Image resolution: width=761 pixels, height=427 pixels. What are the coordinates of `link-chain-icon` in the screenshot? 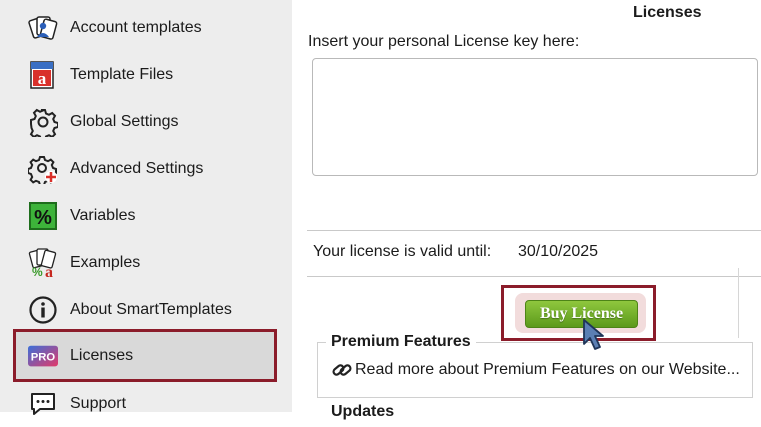 It's located at (342, 370).